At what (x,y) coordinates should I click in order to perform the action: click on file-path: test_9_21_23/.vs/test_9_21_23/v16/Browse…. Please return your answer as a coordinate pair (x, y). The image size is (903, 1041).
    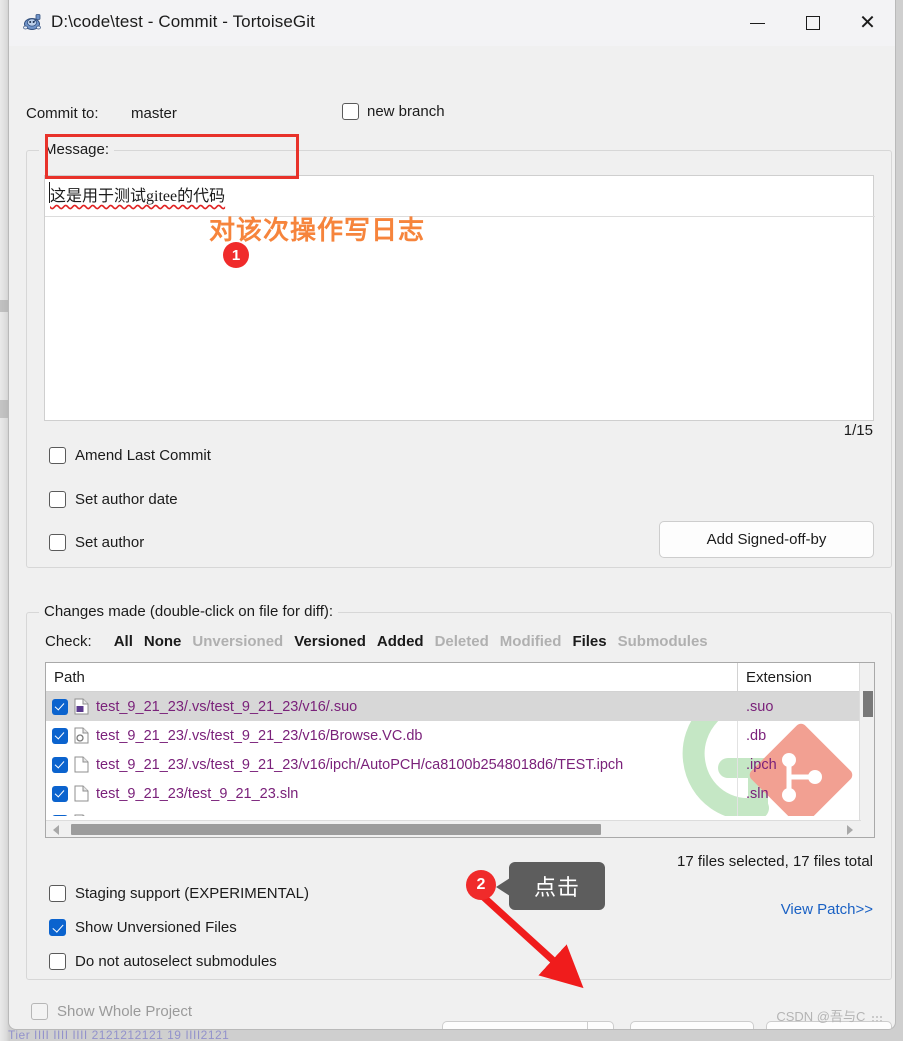
    Looking at the image, I should click on (259, 735).